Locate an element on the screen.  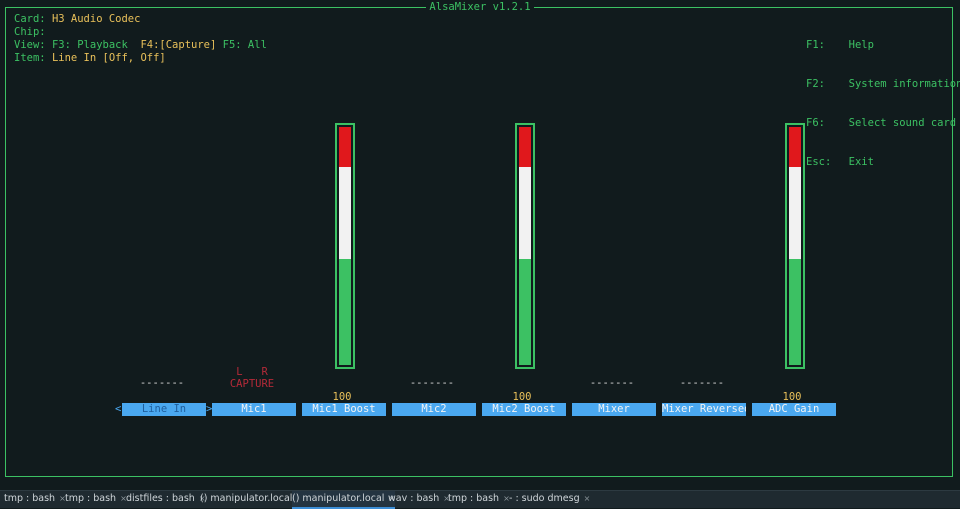
chip-line: Chip: is located at coordinates (33, 32).